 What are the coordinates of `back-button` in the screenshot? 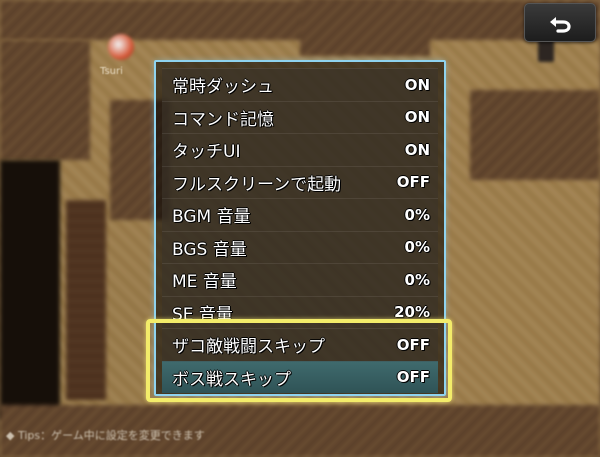 It's located at (560, 22).